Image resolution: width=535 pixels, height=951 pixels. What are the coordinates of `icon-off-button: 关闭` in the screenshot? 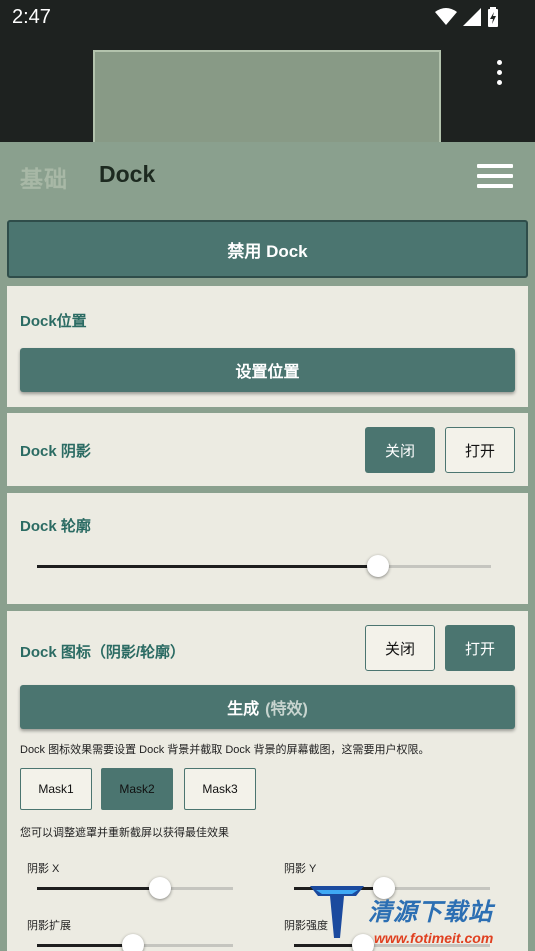 It's located at (400, 648).